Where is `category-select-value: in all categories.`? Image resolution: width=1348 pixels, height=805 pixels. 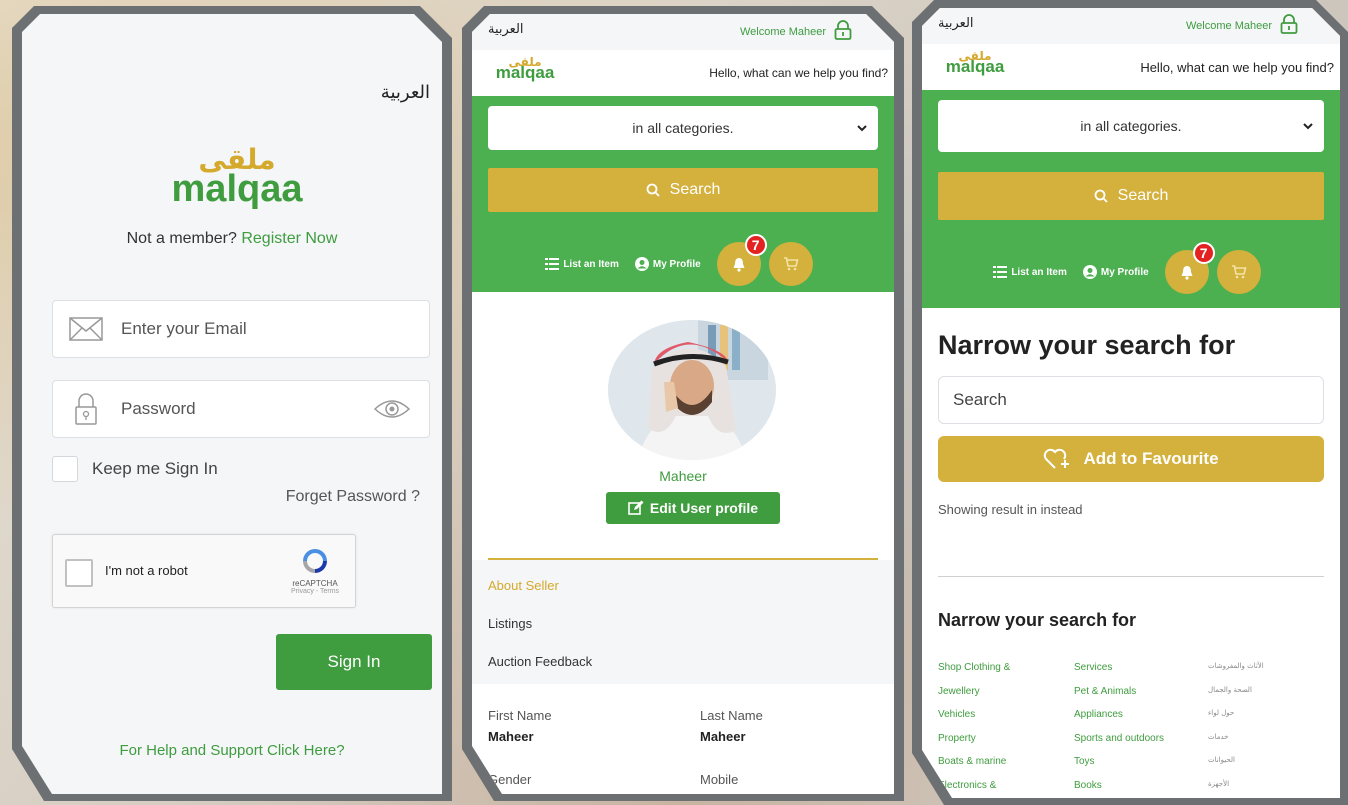 category-select-value: in all categories. is located at coordinates (1131, 126).